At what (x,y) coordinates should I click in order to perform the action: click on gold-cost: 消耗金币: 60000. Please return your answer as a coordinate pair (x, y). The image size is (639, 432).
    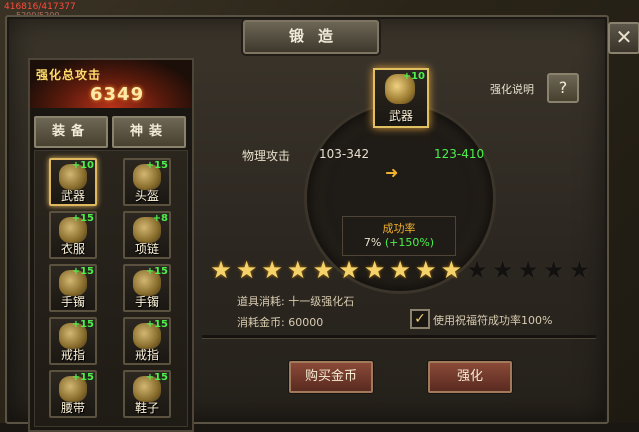
    Looking at the image, I should click on (280, 322).